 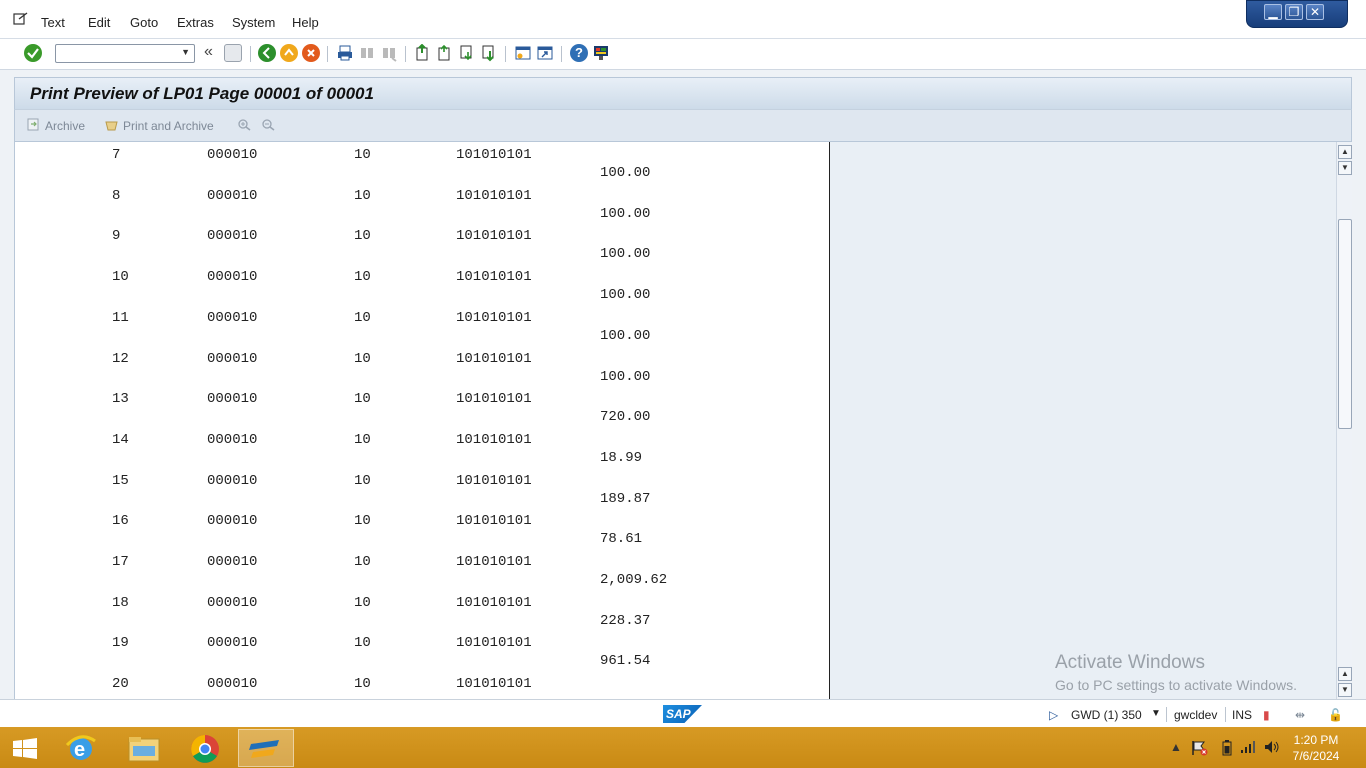 I want to click on vertical-scrollbar: ▲ ▼ ▲ ▼, so click(x=1344, y=420).